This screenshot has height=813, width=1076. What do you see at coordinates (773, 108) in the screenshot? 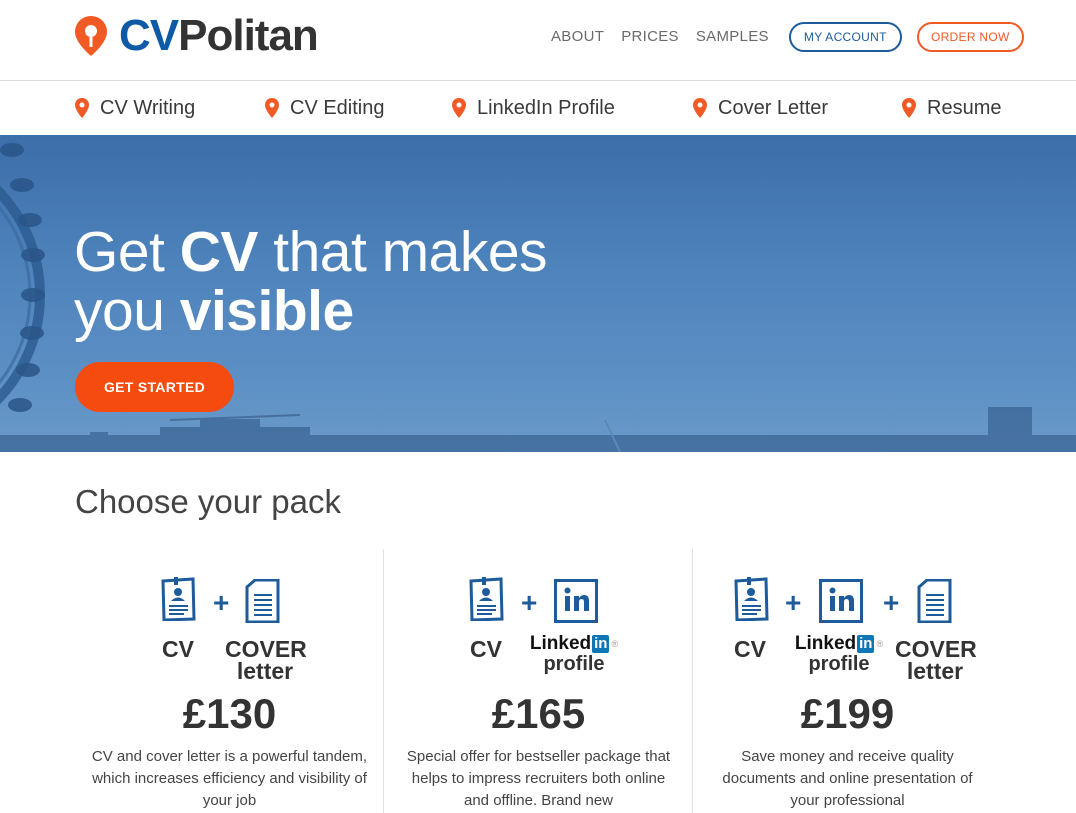
I see `service-label: Cover Letter` at bounding box center [773, 108].